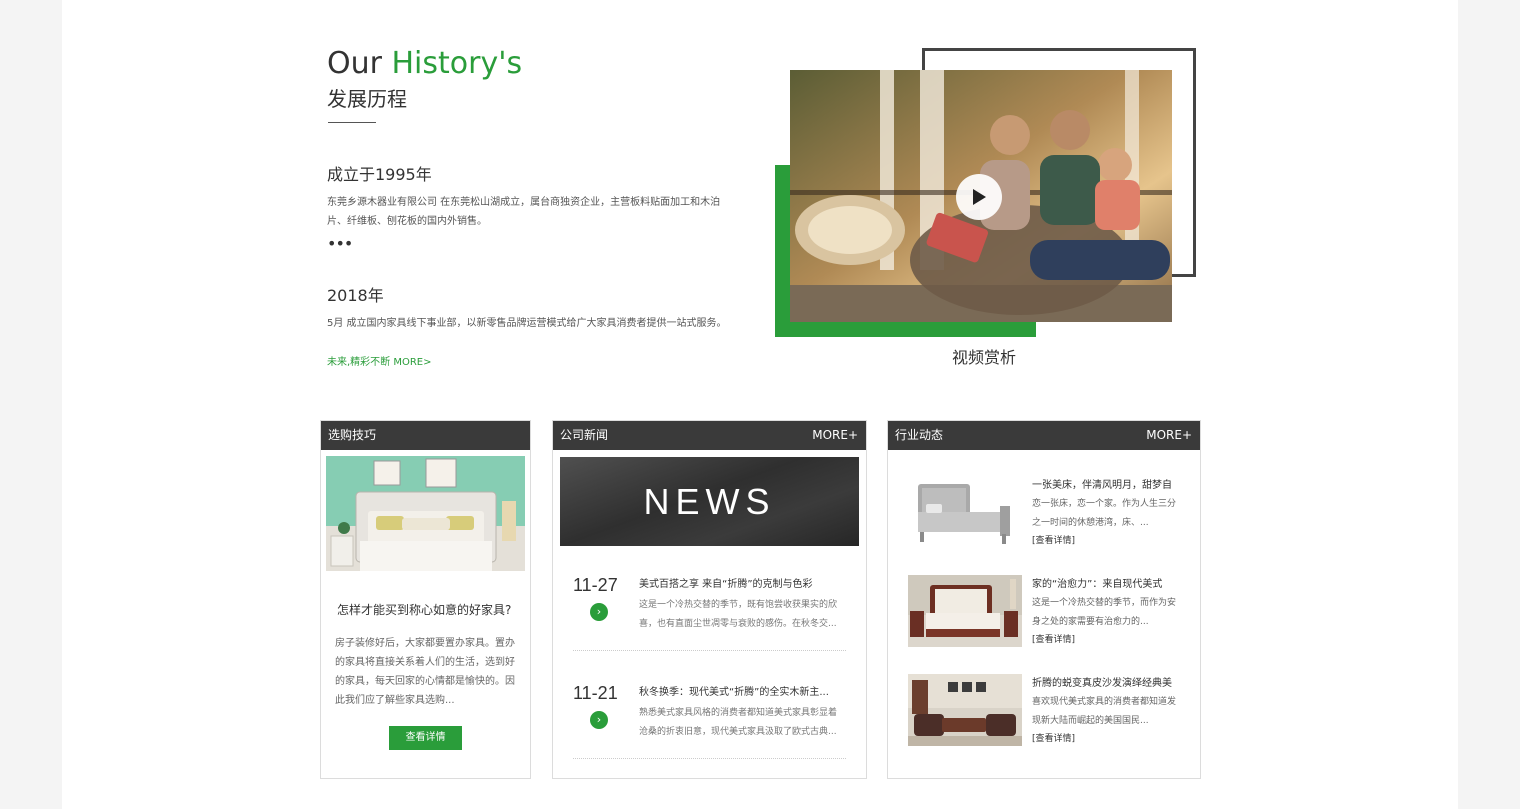 Image resolution: width=1520 pixels, height=809 pixels. I want to click on bedroom-illustration, so click(425, 513).